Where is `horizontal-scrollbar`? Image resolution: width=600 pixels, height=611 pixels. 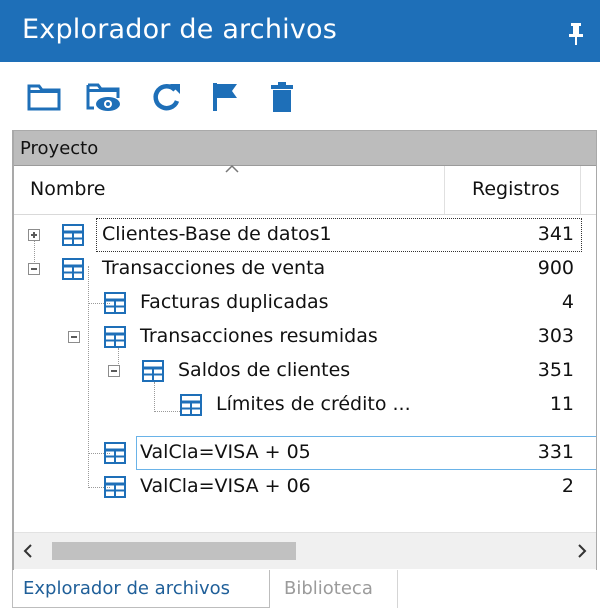
horizontal-scrollbar is located at coordinates (305, 550).